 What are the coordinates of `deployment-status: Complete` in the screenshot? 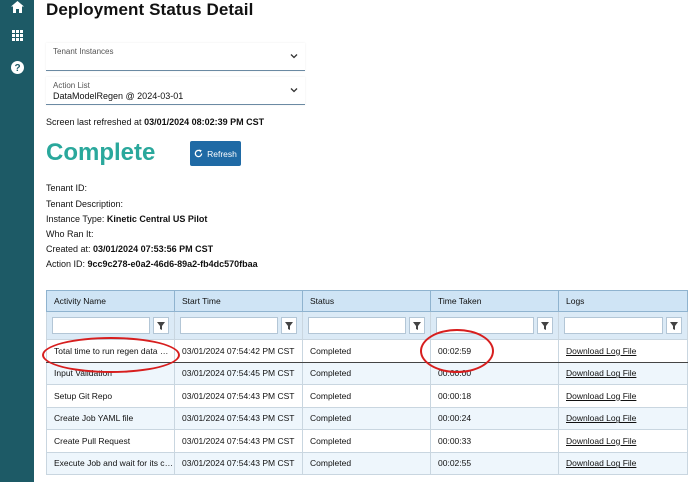 It's located at (101, 152).